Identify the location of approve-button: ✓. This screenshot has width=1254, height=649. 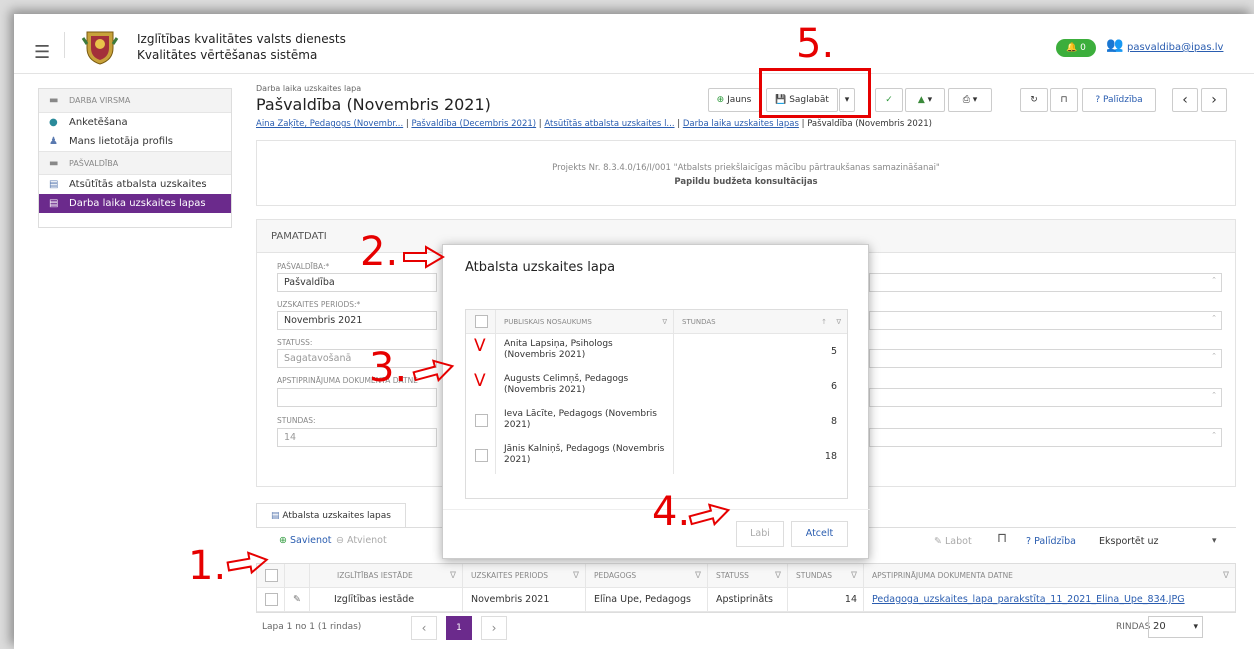
(889, 100).